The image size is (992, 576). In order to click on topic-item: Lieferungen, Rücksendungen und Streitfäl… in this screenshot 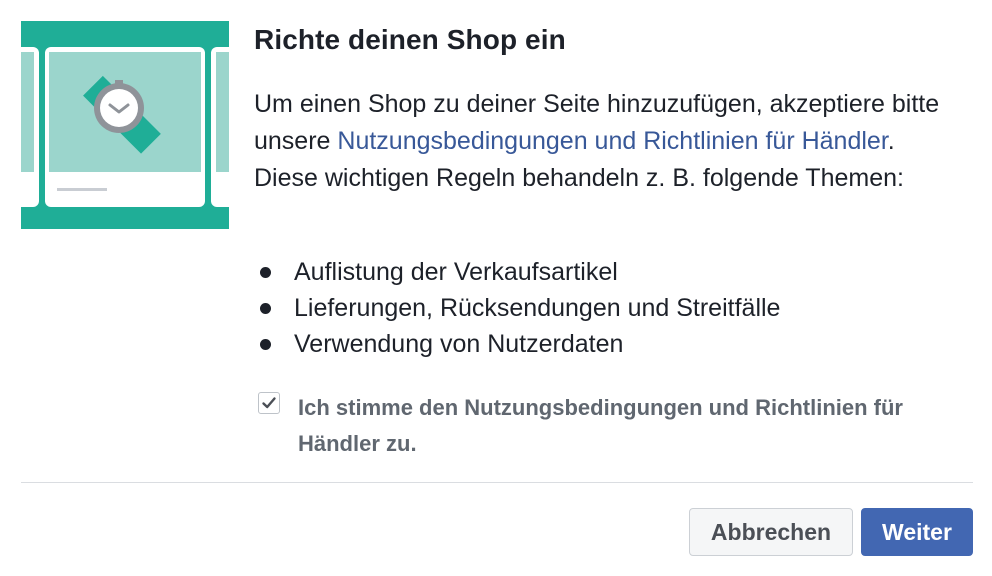, I will do `click(517, 308)`.